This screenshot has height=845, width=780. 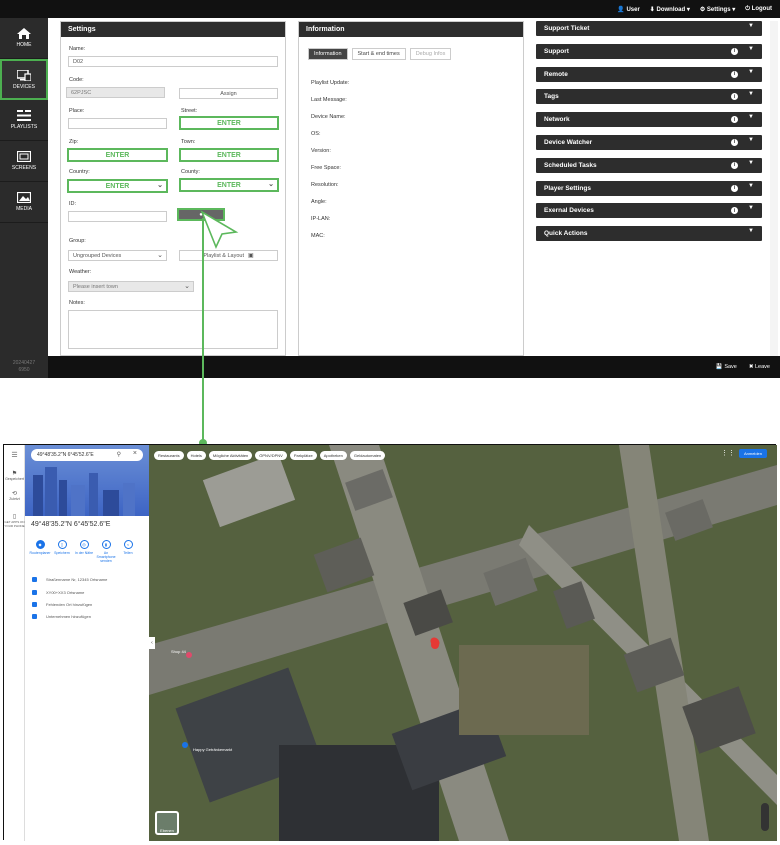 What do you see at coordinates (229, 123) in the screenshot?
I see `street-input: ENTER` at bounding box center [229, 123].